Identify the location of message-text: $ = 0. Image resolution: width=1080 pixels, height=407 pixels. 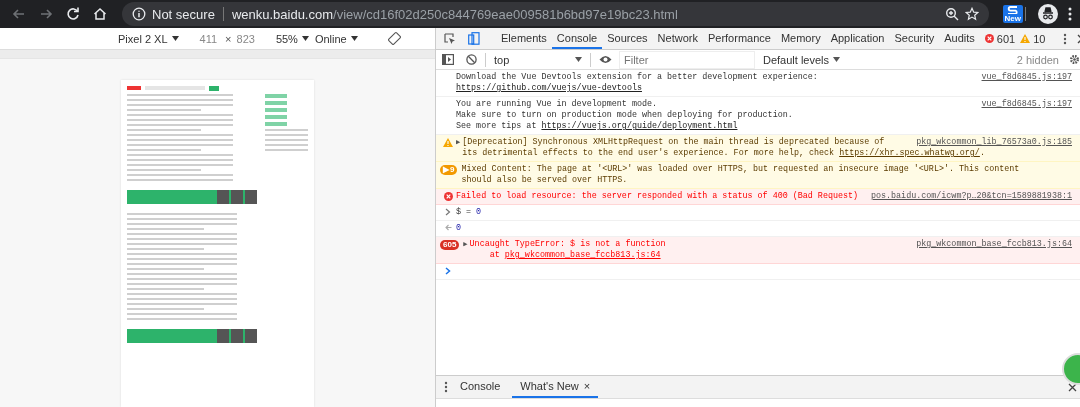
(469, 212).